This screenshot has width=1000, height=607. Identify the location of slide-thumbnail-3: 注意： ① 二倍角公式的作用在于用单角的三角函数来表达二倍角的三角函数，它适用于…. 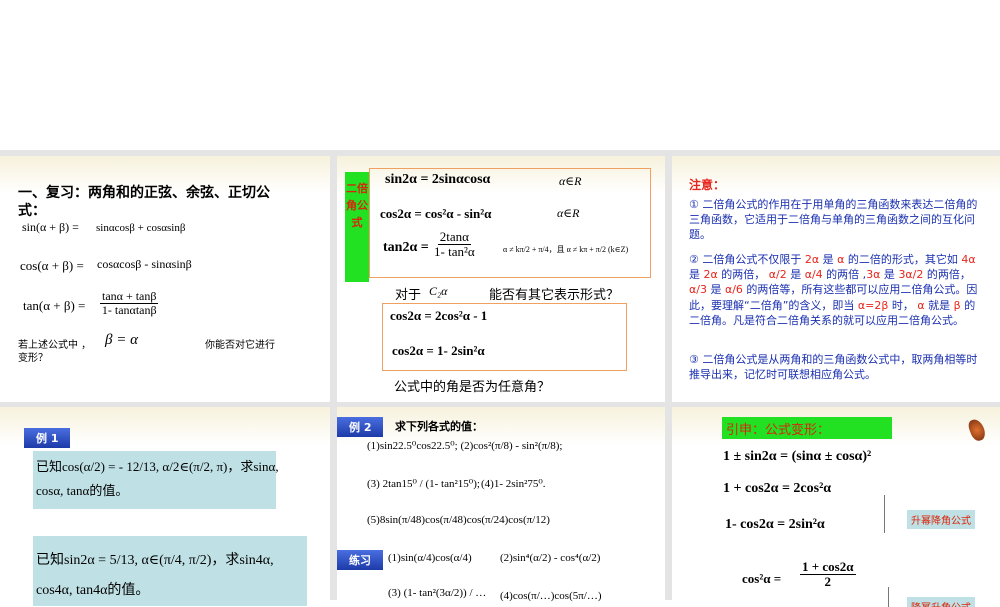
(836, 279).